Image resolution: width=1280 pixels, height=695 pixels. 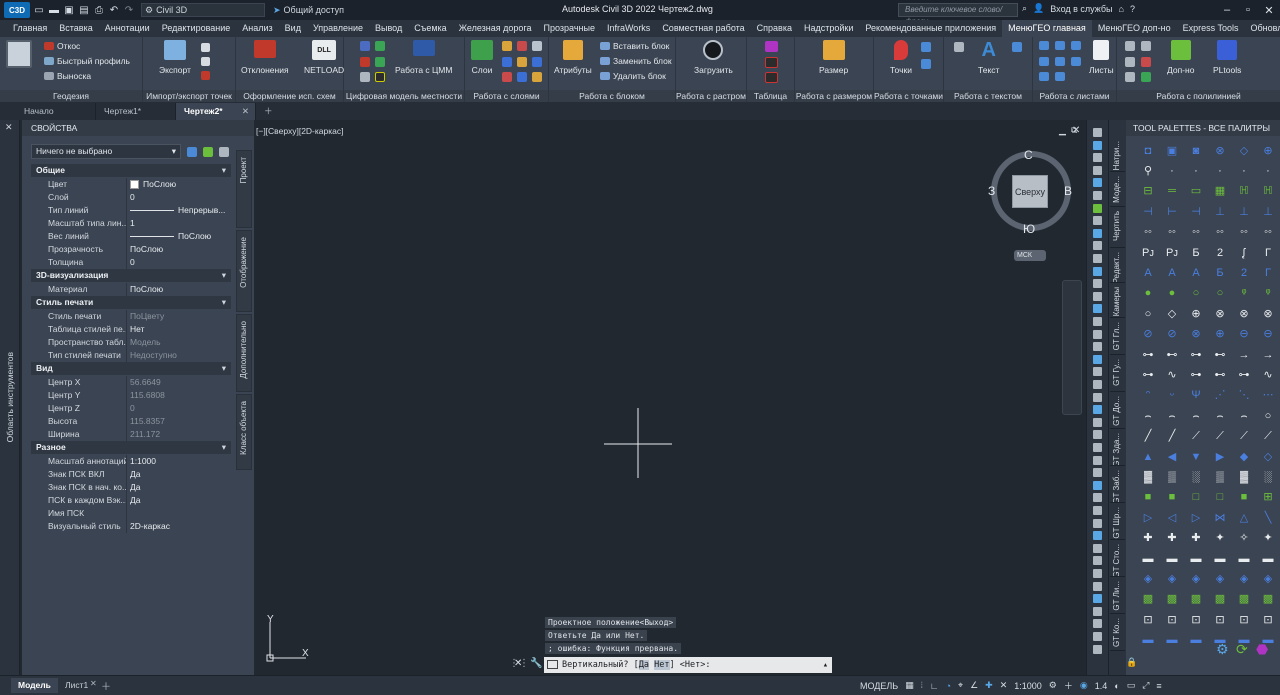 What do you see at coordinates (1220, 273) in the screenshot?
I see `palette-tool-icon: Б` at bounding box center [1220, 273].